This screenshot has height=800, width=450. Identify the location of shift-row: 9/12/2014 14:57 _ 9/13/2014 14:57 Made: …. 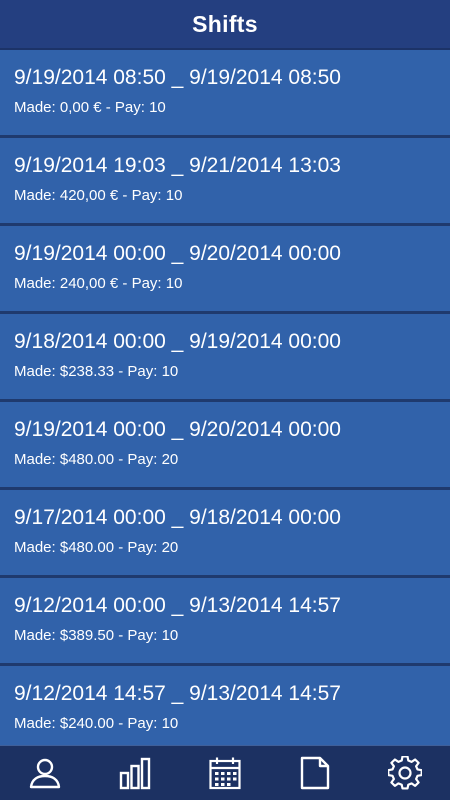
(225, 705).